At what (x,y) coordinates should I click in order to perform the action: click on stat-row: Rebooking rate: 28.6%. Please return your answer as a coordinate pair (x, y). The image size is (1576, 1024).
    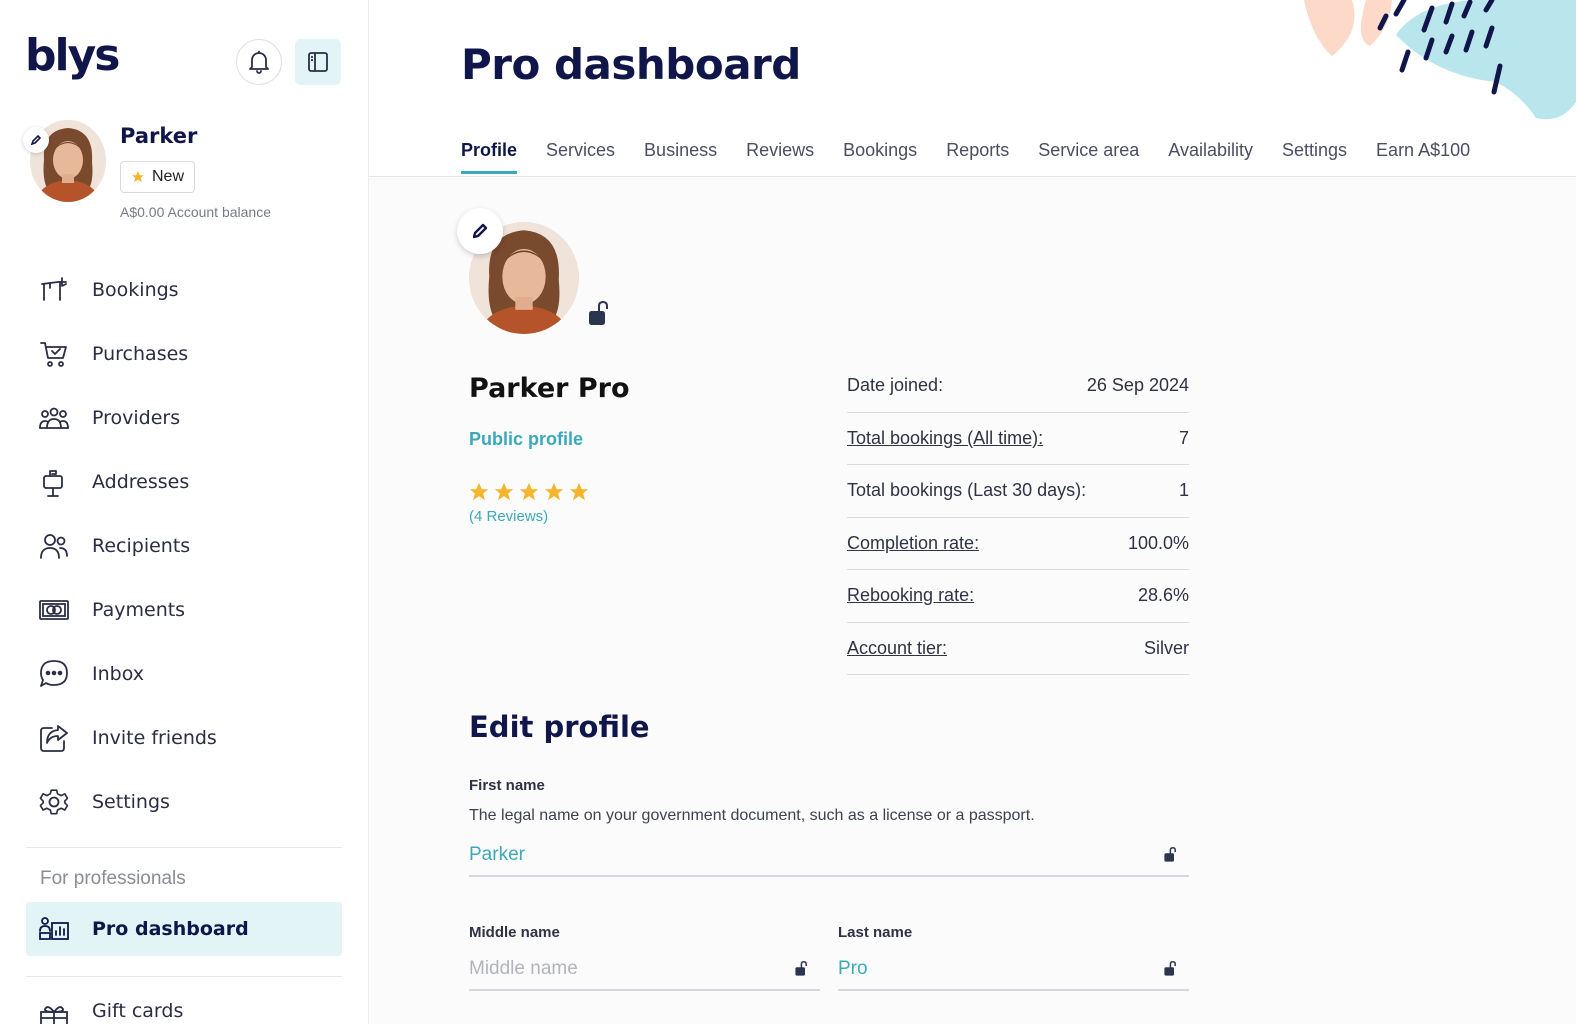
    Looking at the image, I should click on (1018, 596).